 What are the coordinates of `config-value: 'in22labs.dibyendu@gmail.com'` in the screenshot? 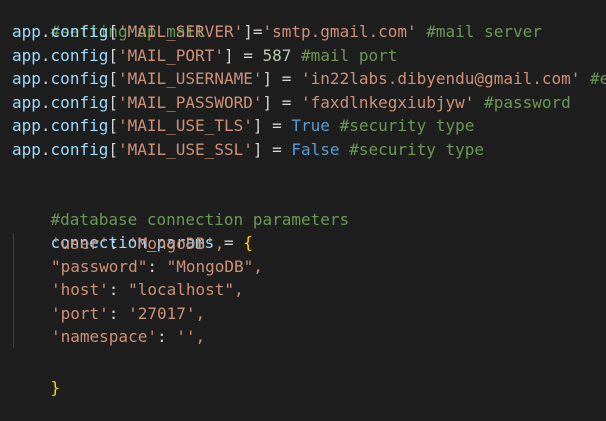 It's located at (441, 78).